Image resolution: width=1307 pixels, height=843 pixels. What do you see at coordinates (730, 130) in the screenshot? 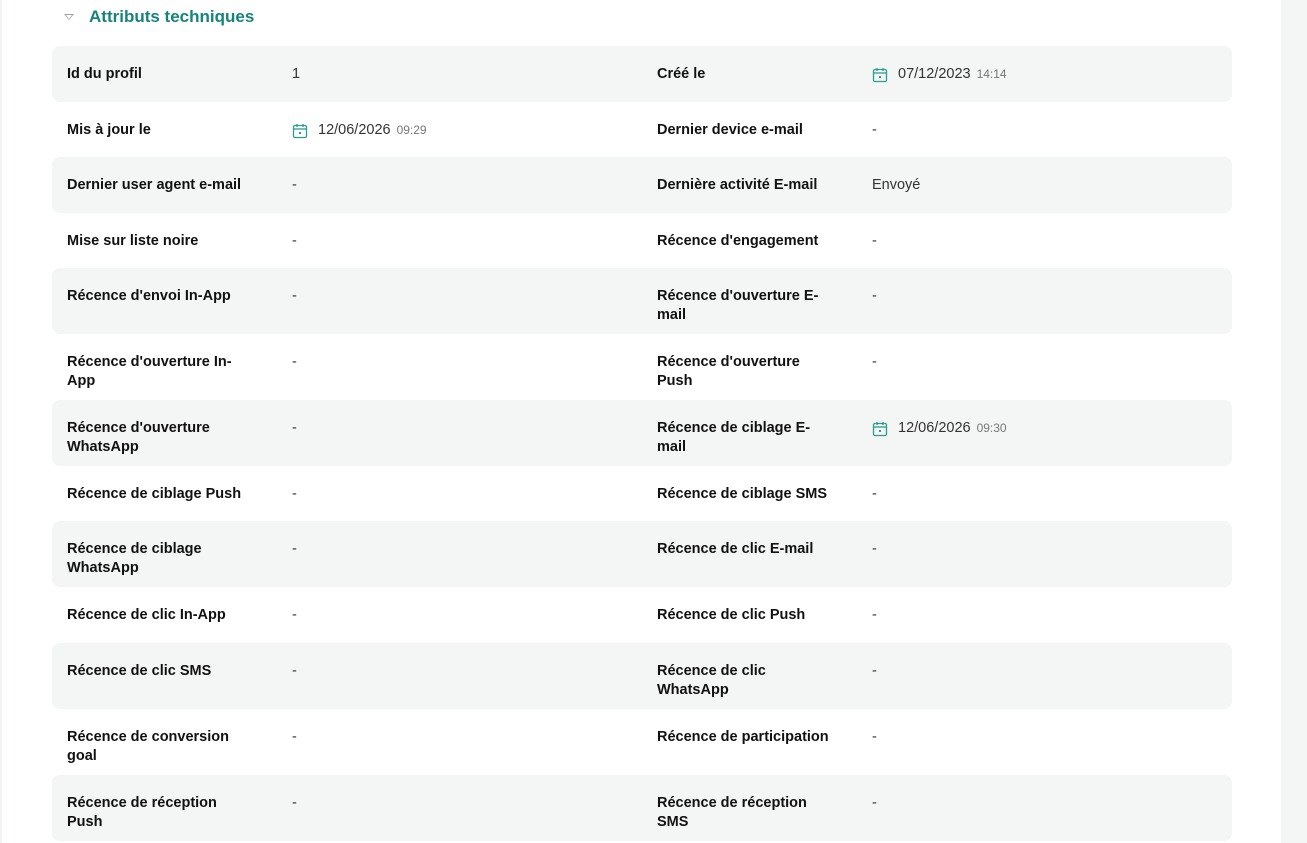
I see `label-dernier-device-e-mail: Dernier device e-mail` at bounding box center [730, 130].